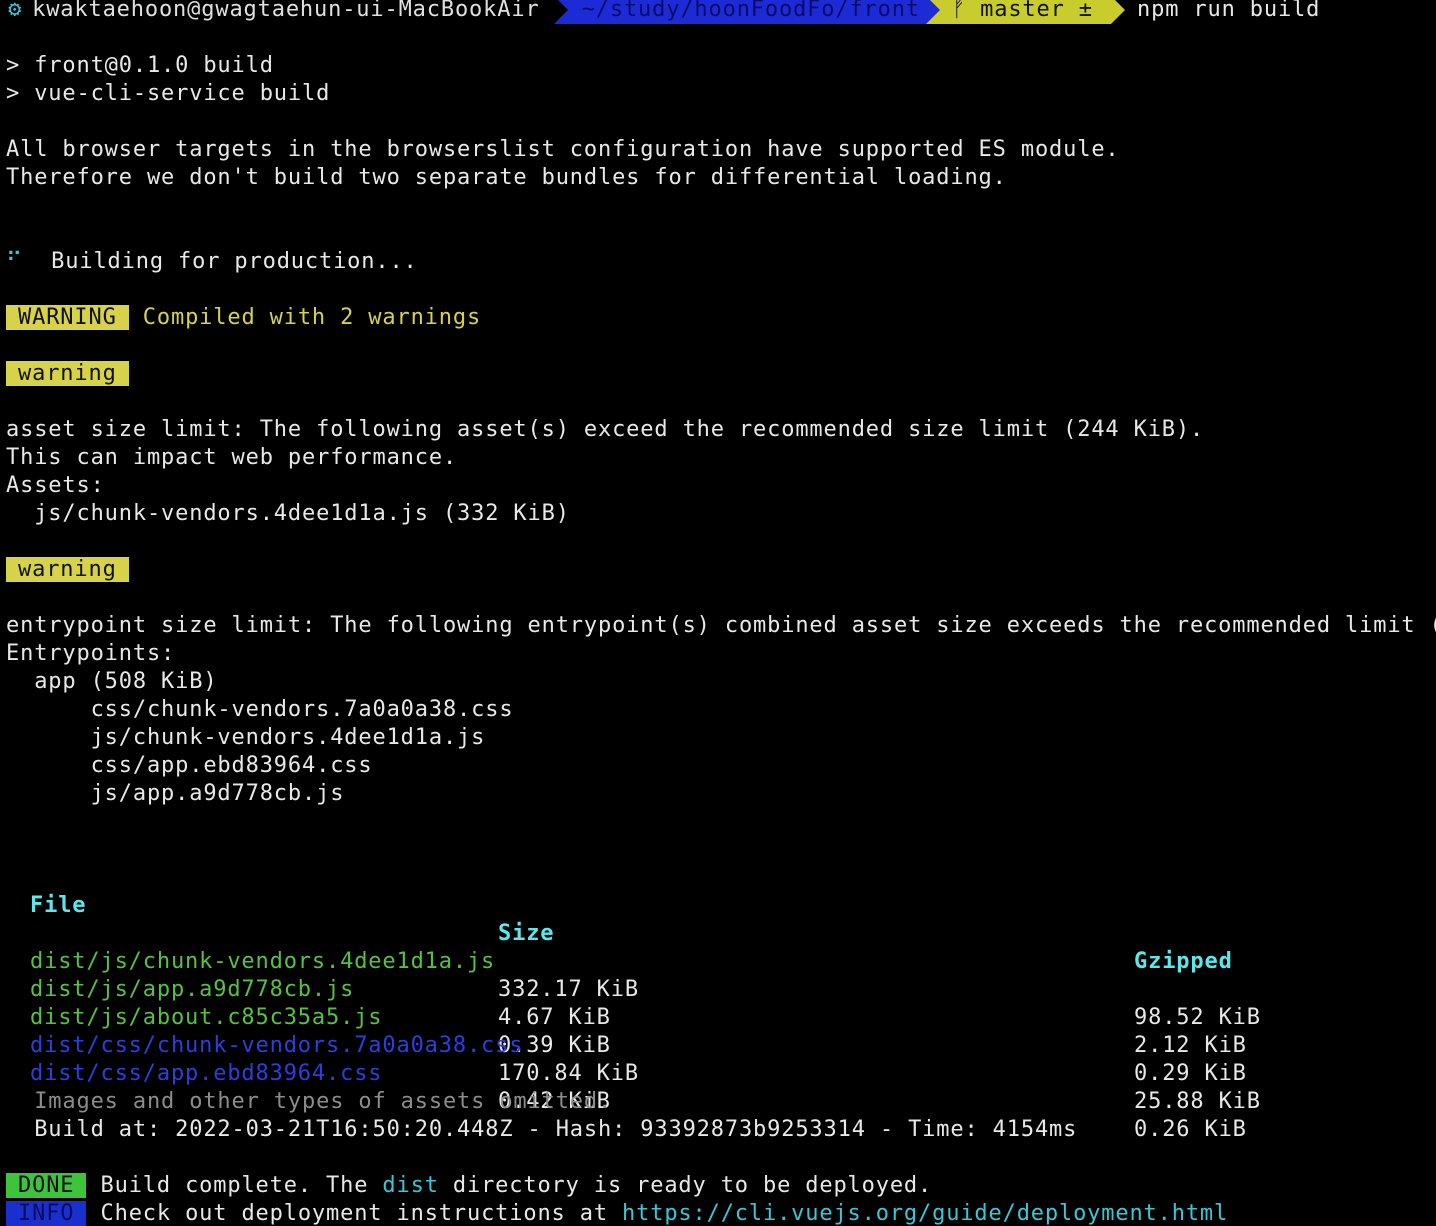  What do you see at coordinates (67, 317) in the screenshot?
I see `warning-badge: WARNING` at bounding box center [67, 317].